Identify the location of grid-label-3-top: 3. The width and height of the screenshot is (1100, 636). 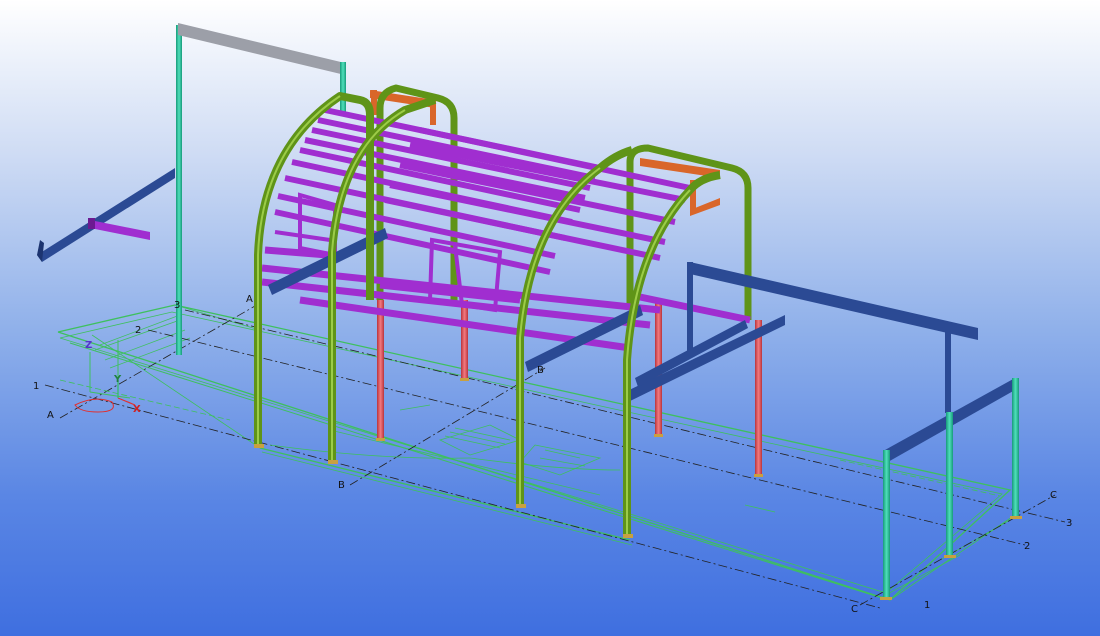
(177, 305).